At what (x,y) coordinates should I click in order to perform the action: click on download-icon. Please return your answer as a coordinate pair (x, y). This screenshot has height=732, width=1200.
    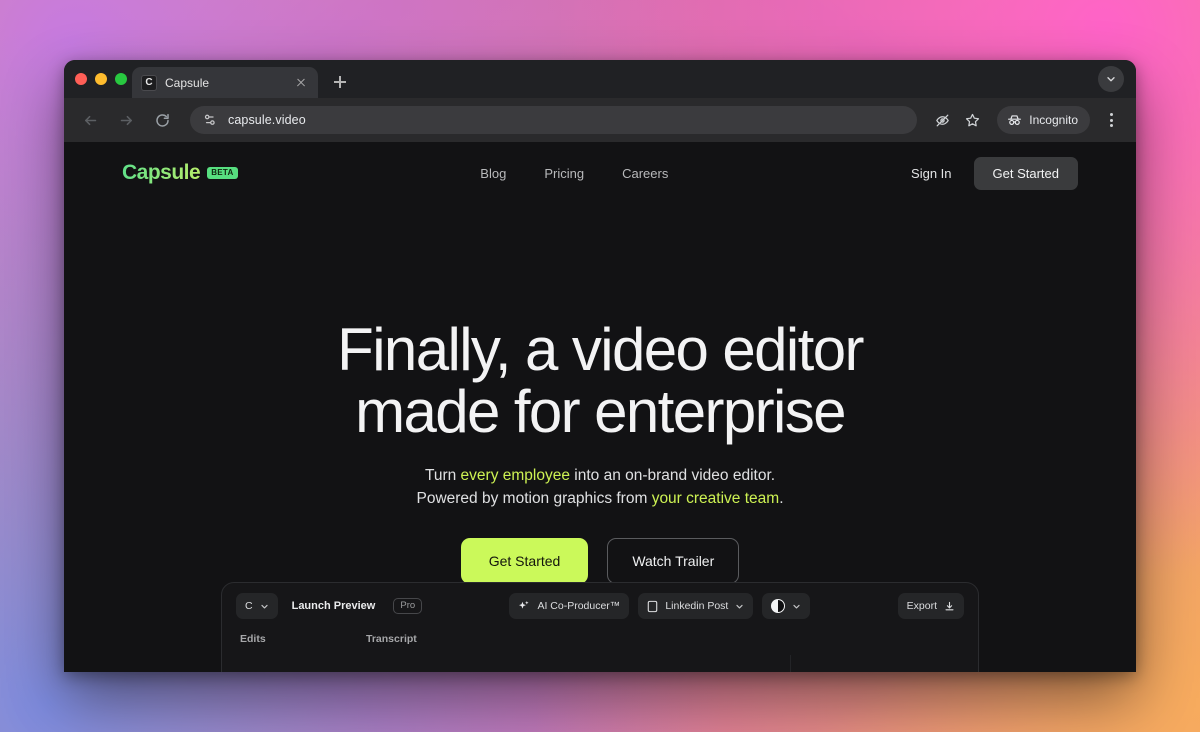
    Looking at the image, I should click on (949, 606).